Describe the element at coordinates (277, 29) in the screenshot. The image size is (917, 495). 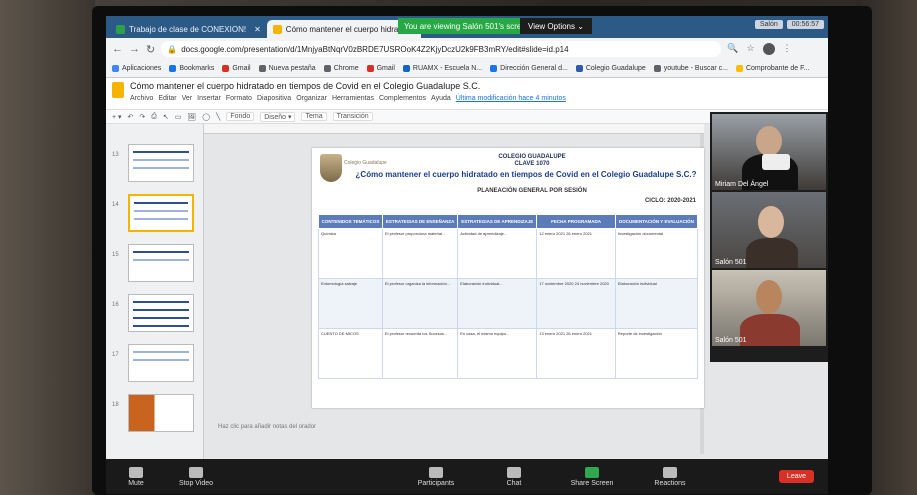
I see `slides-icon` at that location.